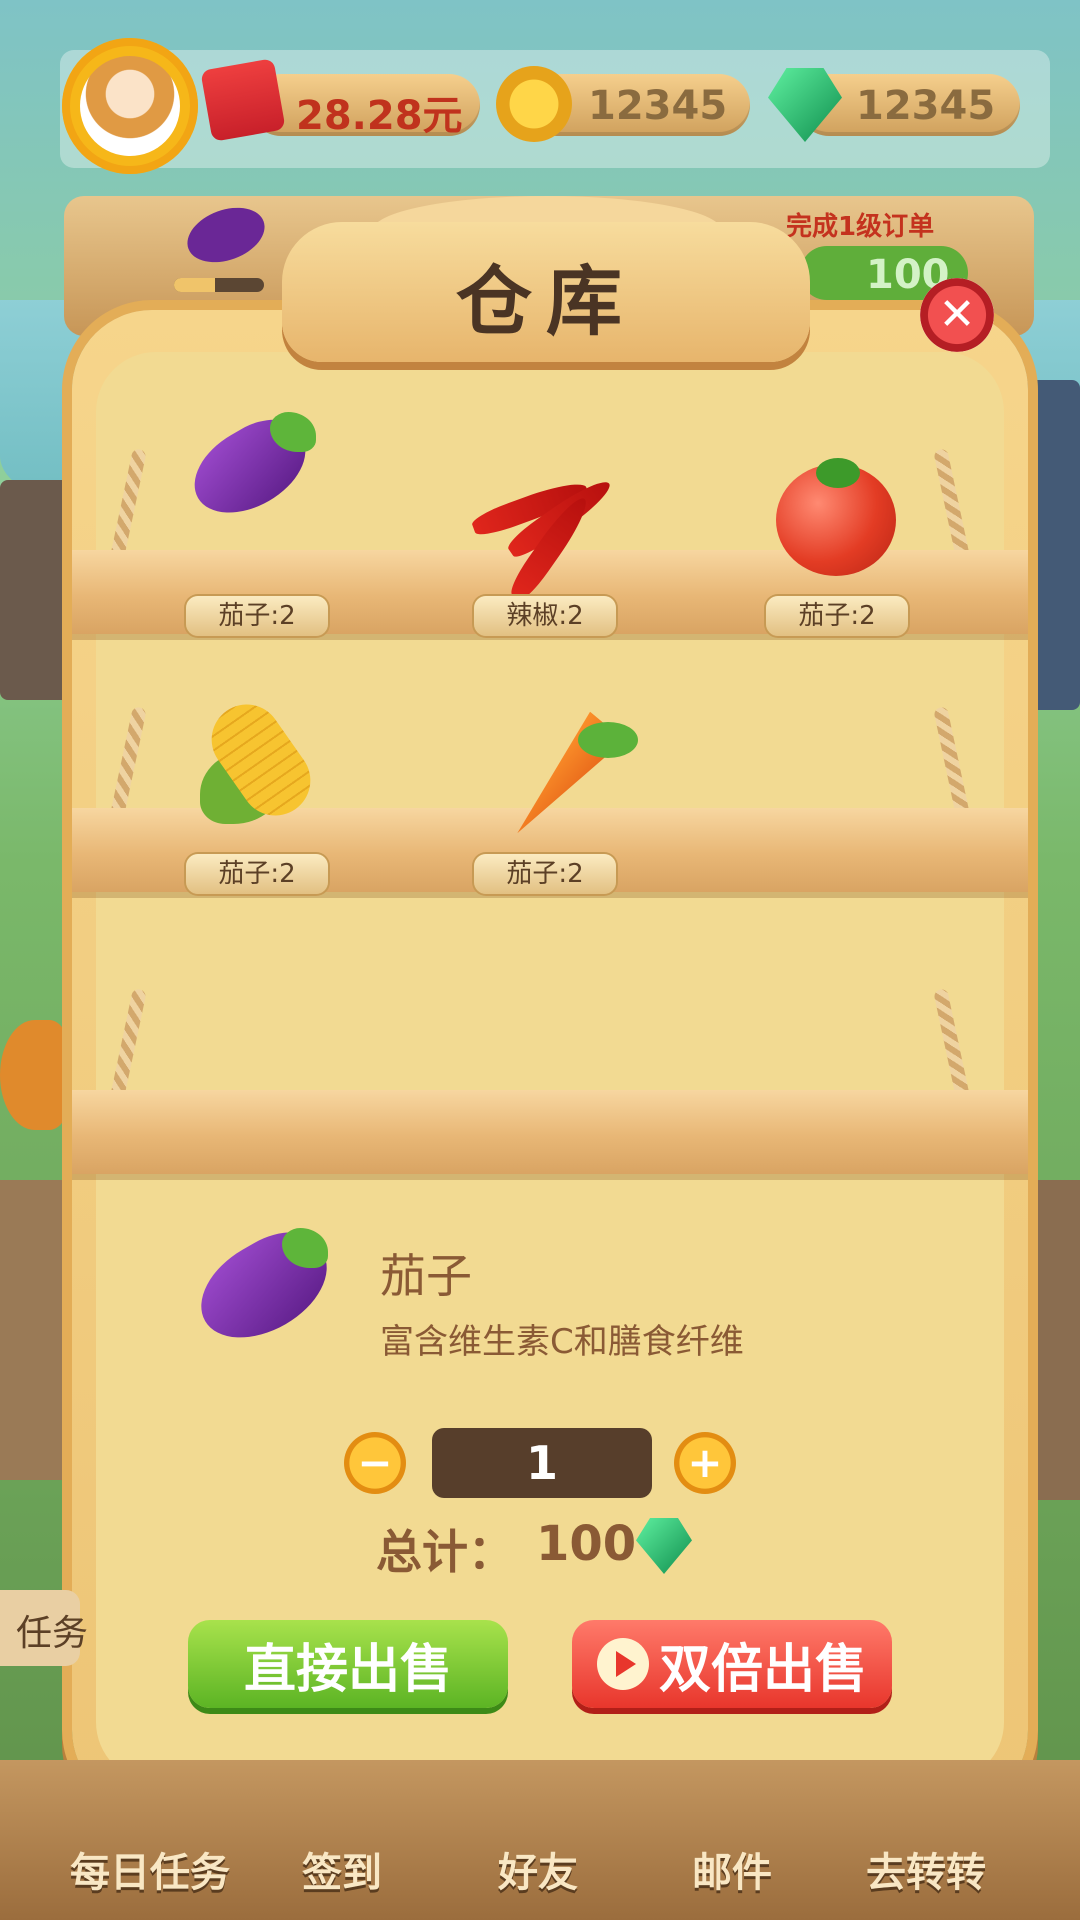 The height and width of the screenshot is (1920, 1080). What do you see at coordinates (243, 100) in the screenshot?
I see `red-packet-icon` at bounding box center [243, 100].